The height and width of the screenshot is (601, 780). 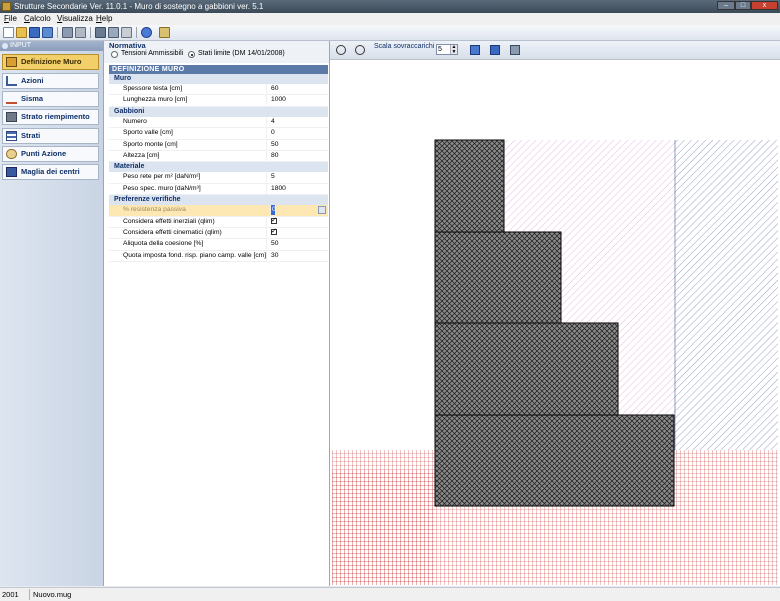 What do you see at coordinates (341, 50) in the screenshot?
I see `zoom-in-icon` at bounding box center [341, 50].